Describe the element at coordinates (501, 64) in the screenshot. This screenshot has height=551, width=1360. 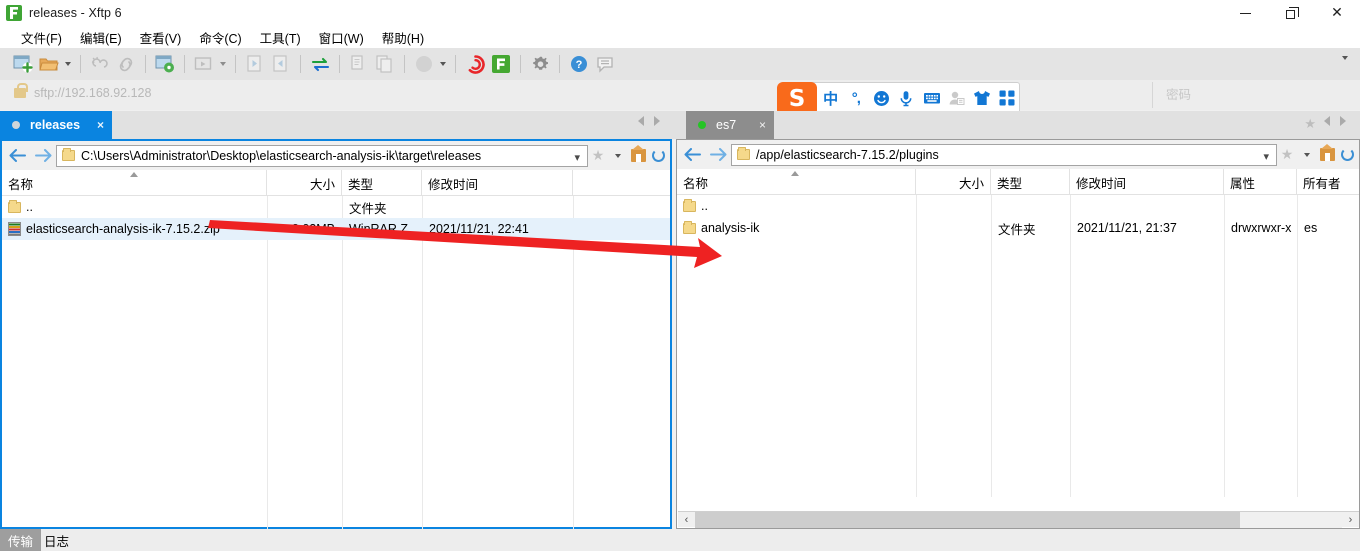
I see `xftp-icon` at that location.